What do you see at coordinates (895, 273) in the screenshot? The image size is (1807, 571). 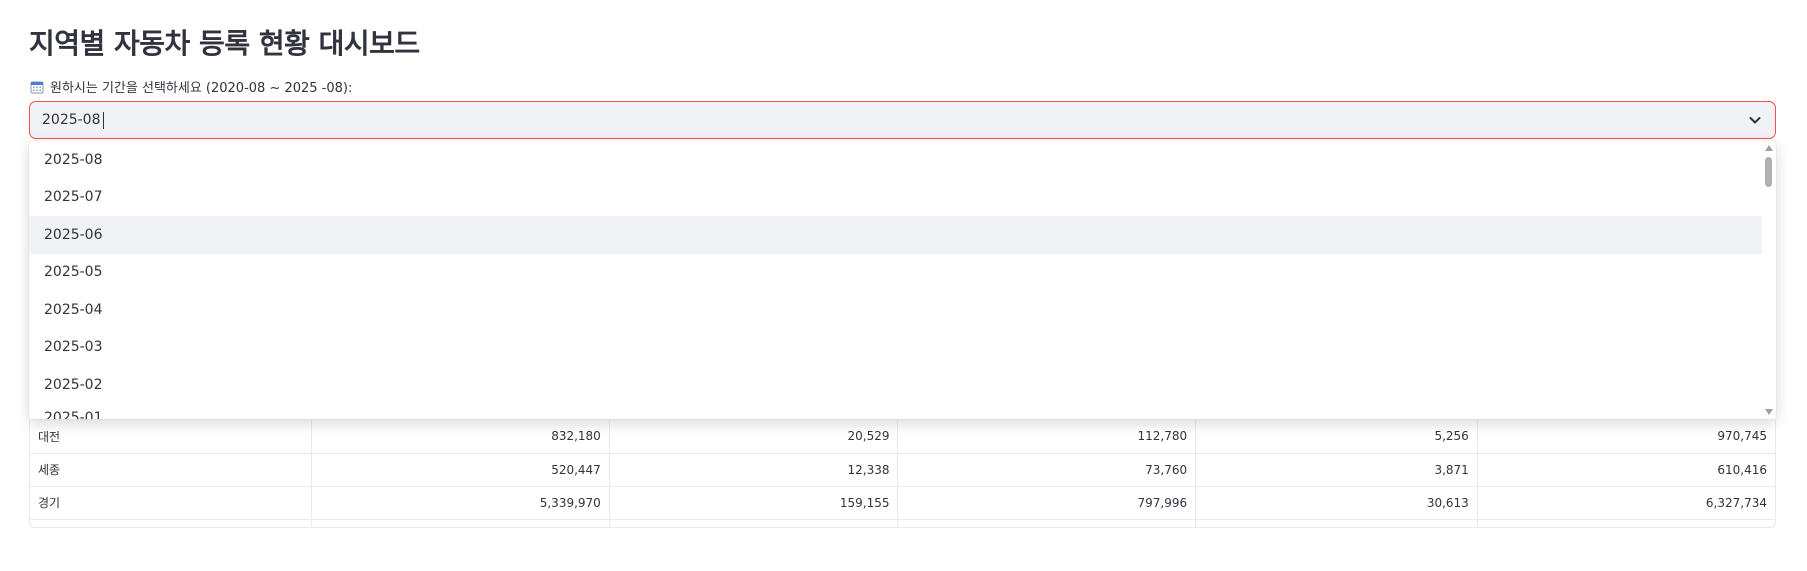 I see `dropdown-option: 2025-05` at bounding box center [895, 273].